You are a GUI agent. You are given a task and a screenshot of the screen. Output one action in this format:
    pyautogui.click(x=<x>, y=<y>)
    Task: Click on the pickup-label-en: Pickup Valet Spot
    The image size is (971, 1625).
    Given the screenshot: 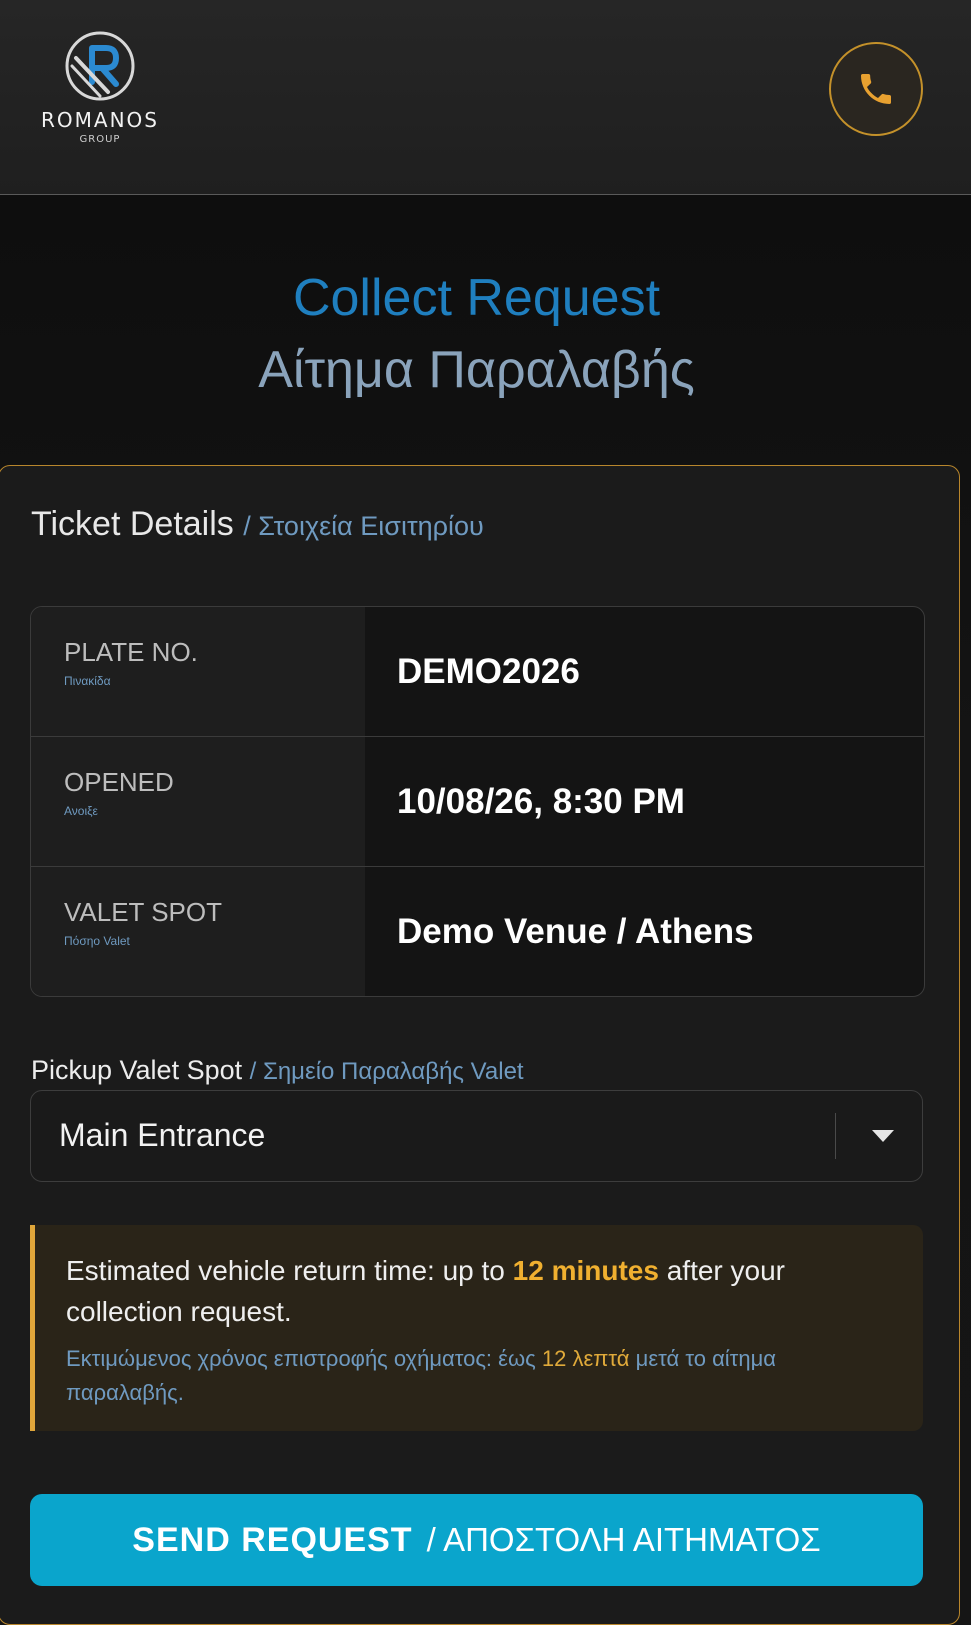 What is the action you would take?
    pyautogui.click(x=137, y=1070)
    